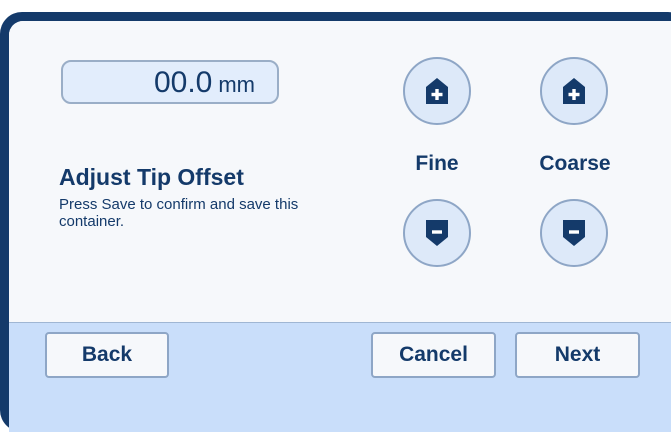 The width and height of the screenshot is (671, 432). I want to click on fine-increase-button, so click(437, 91).